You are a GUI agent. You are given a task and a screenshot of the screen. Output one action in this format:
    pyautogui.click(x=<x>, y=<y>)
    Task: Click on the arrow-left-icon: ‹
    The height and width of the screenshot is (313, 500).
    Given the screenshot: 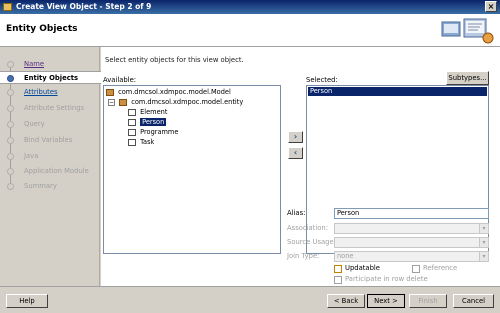 What is the action you would take?
    pyautogui.click(x=295, y=152)
    